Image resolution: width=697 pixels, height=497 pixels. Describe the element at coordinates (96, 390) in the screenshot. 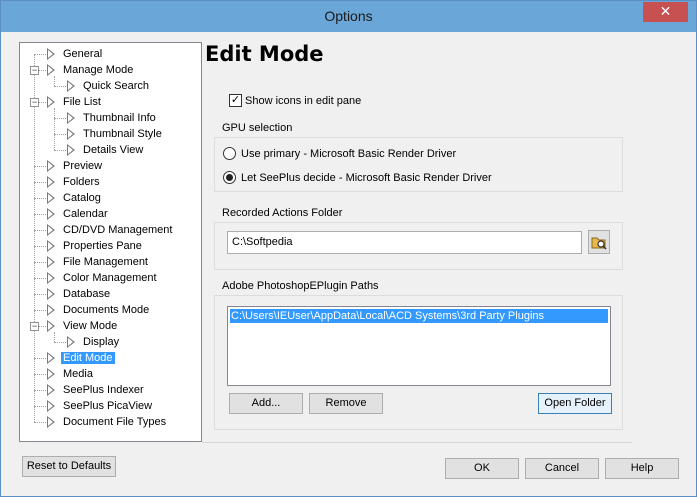

I see `tree-item-seeplus-indexer: SeePlus Indexer` at that location.